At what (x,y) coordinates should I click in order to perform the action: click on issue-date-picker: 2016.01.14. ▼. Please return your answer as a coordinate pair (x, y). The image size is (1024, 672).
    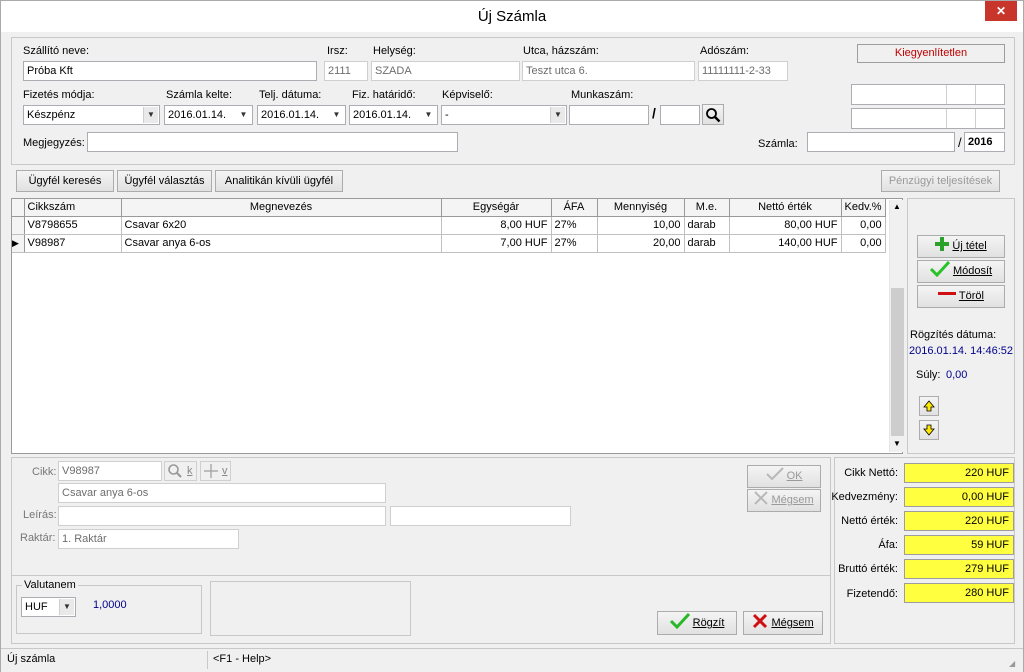
    Looking at the image, I should click on (208, 115).